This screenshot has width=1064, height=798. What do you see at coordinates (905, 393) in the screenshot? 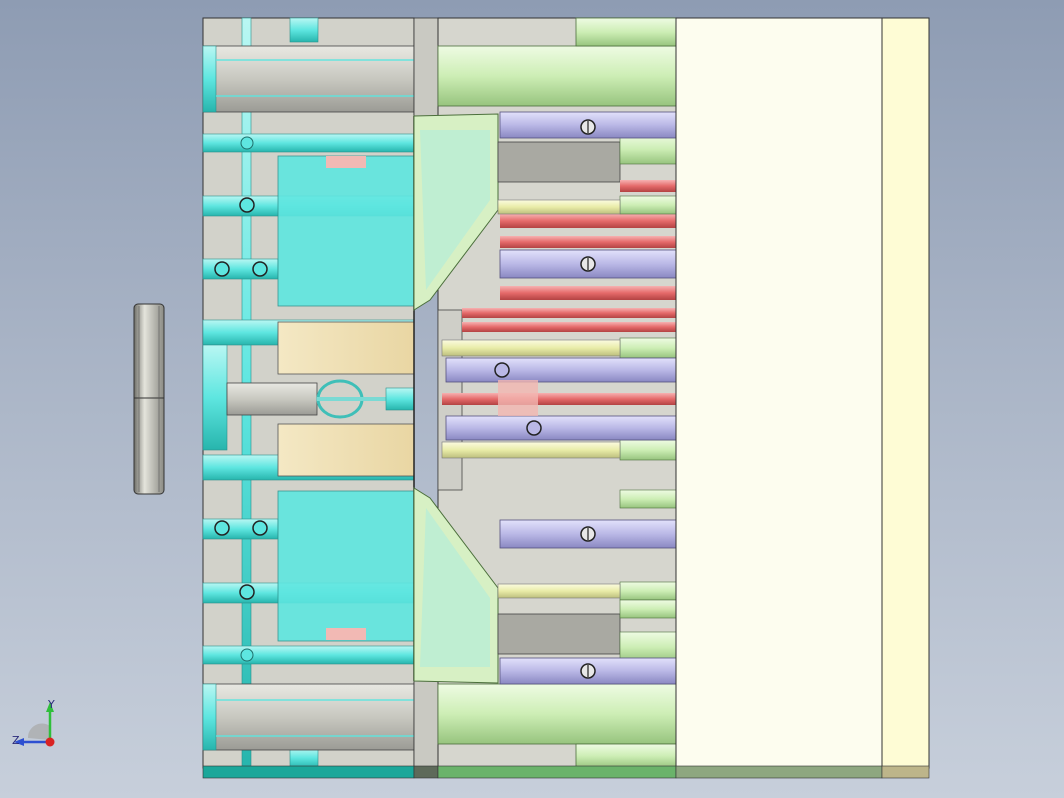
I see `clamp-plate` at bounding box center [905, 393].